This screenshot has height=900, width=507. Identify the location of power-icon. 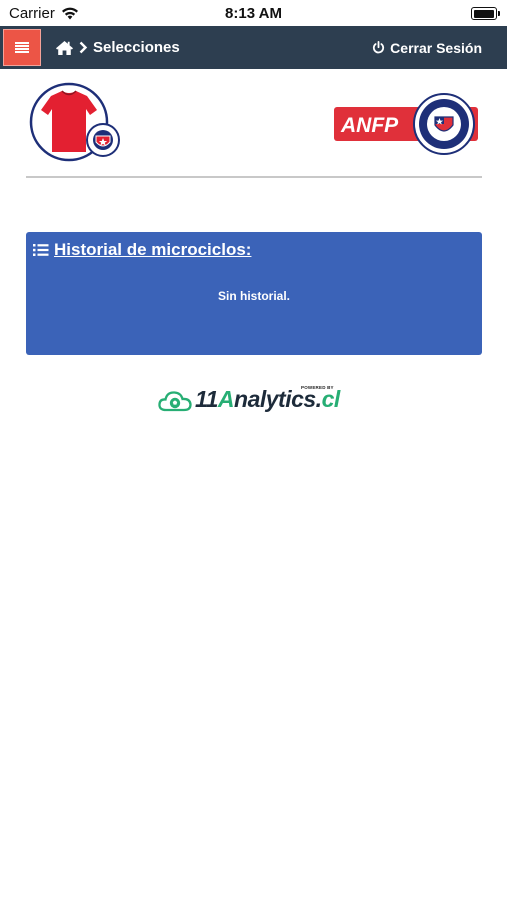
(379, 47).